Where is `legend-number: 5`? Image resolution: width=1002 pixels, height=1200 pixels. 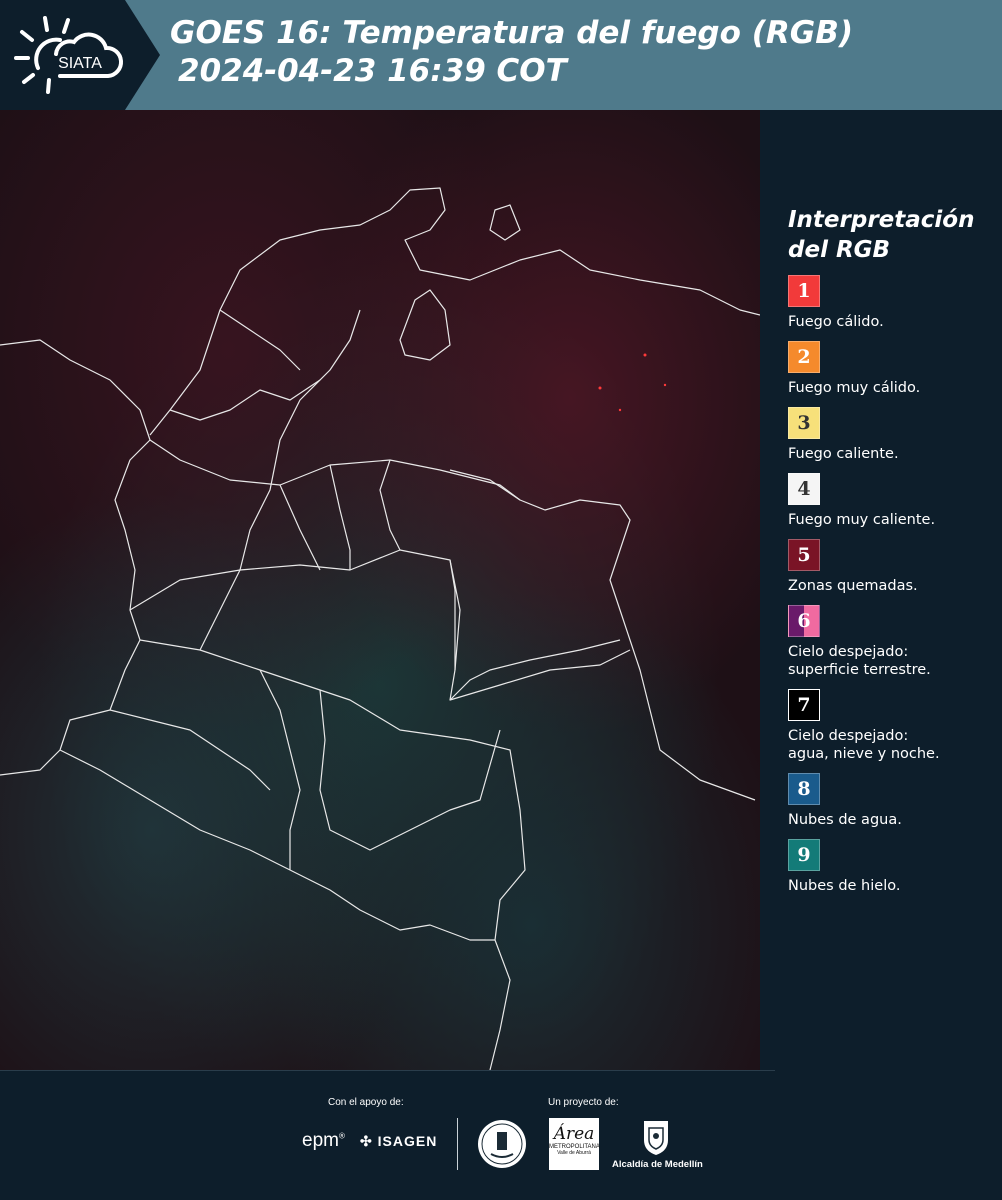
legend-number: 5 is located at coordinates (804, 555).